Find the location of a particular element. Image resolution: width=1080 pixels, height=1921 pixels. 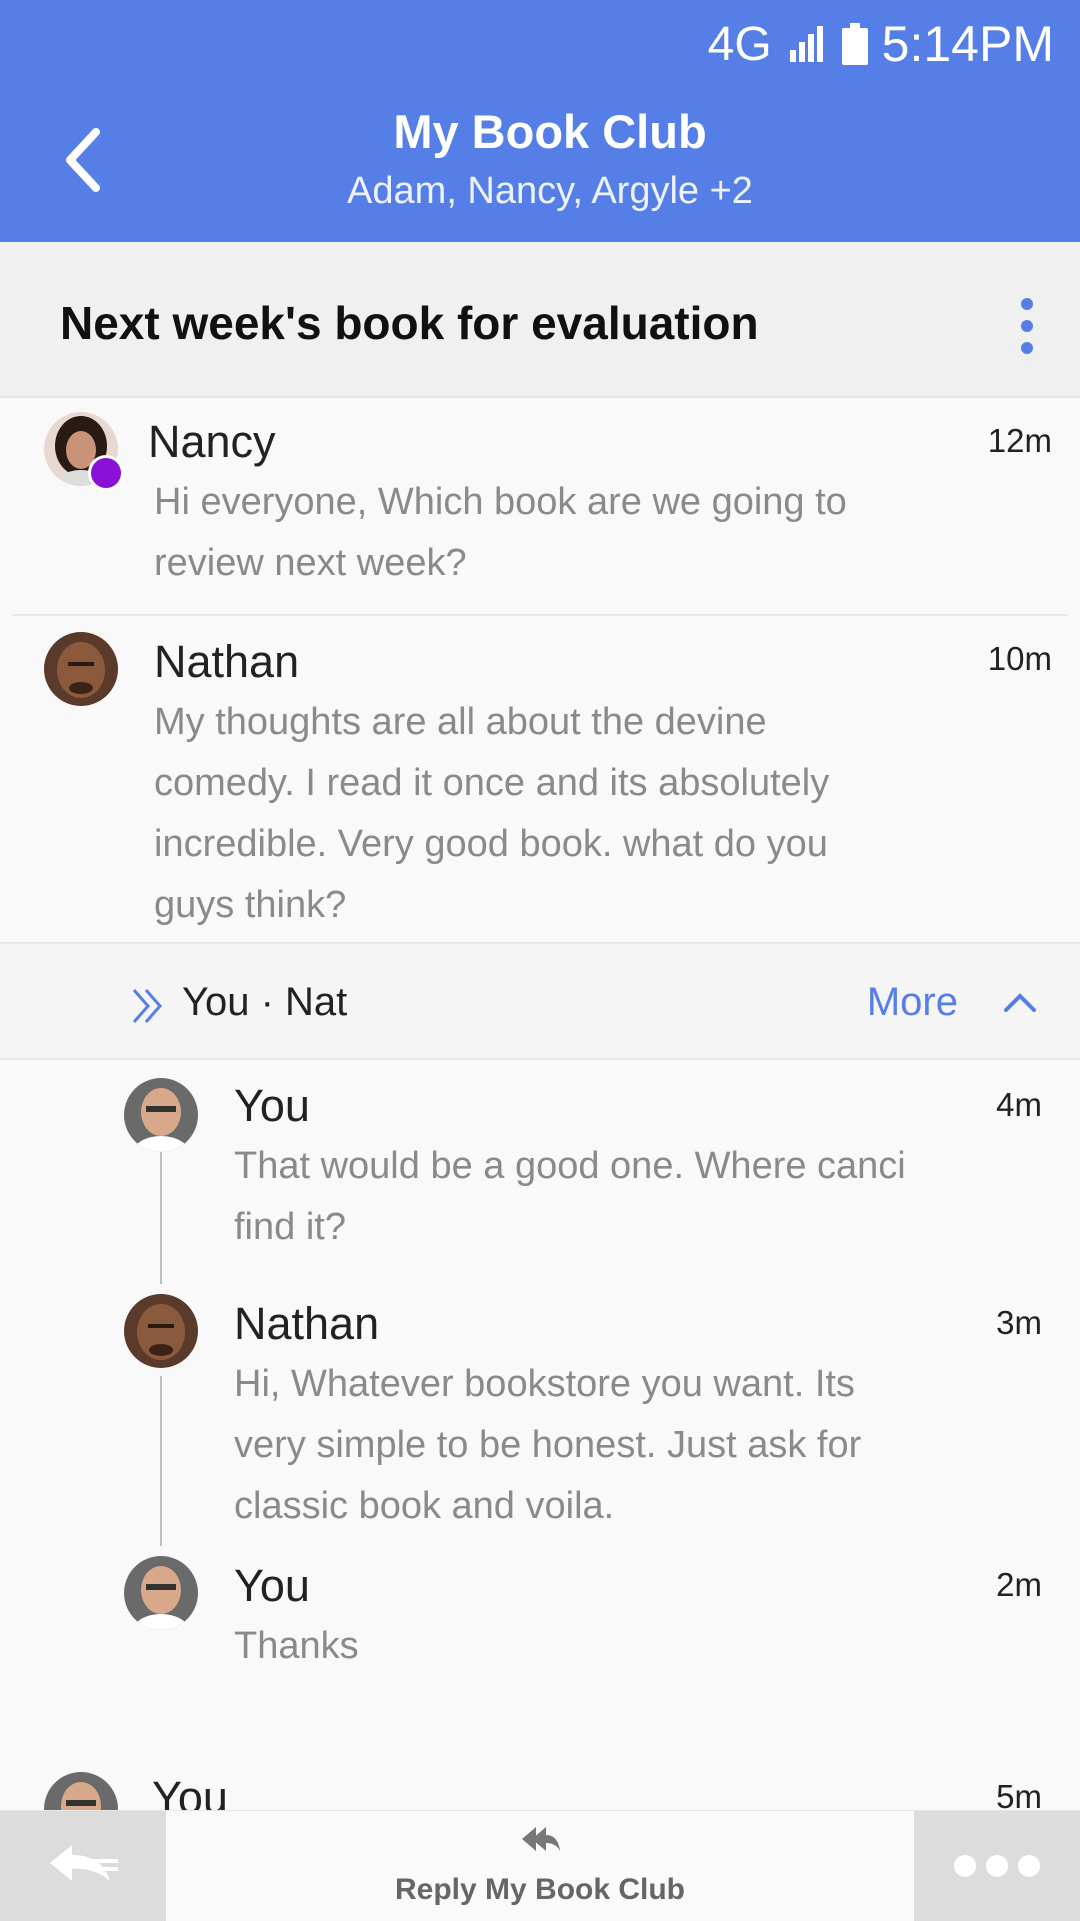

divider is located at coordinates (540, 615).